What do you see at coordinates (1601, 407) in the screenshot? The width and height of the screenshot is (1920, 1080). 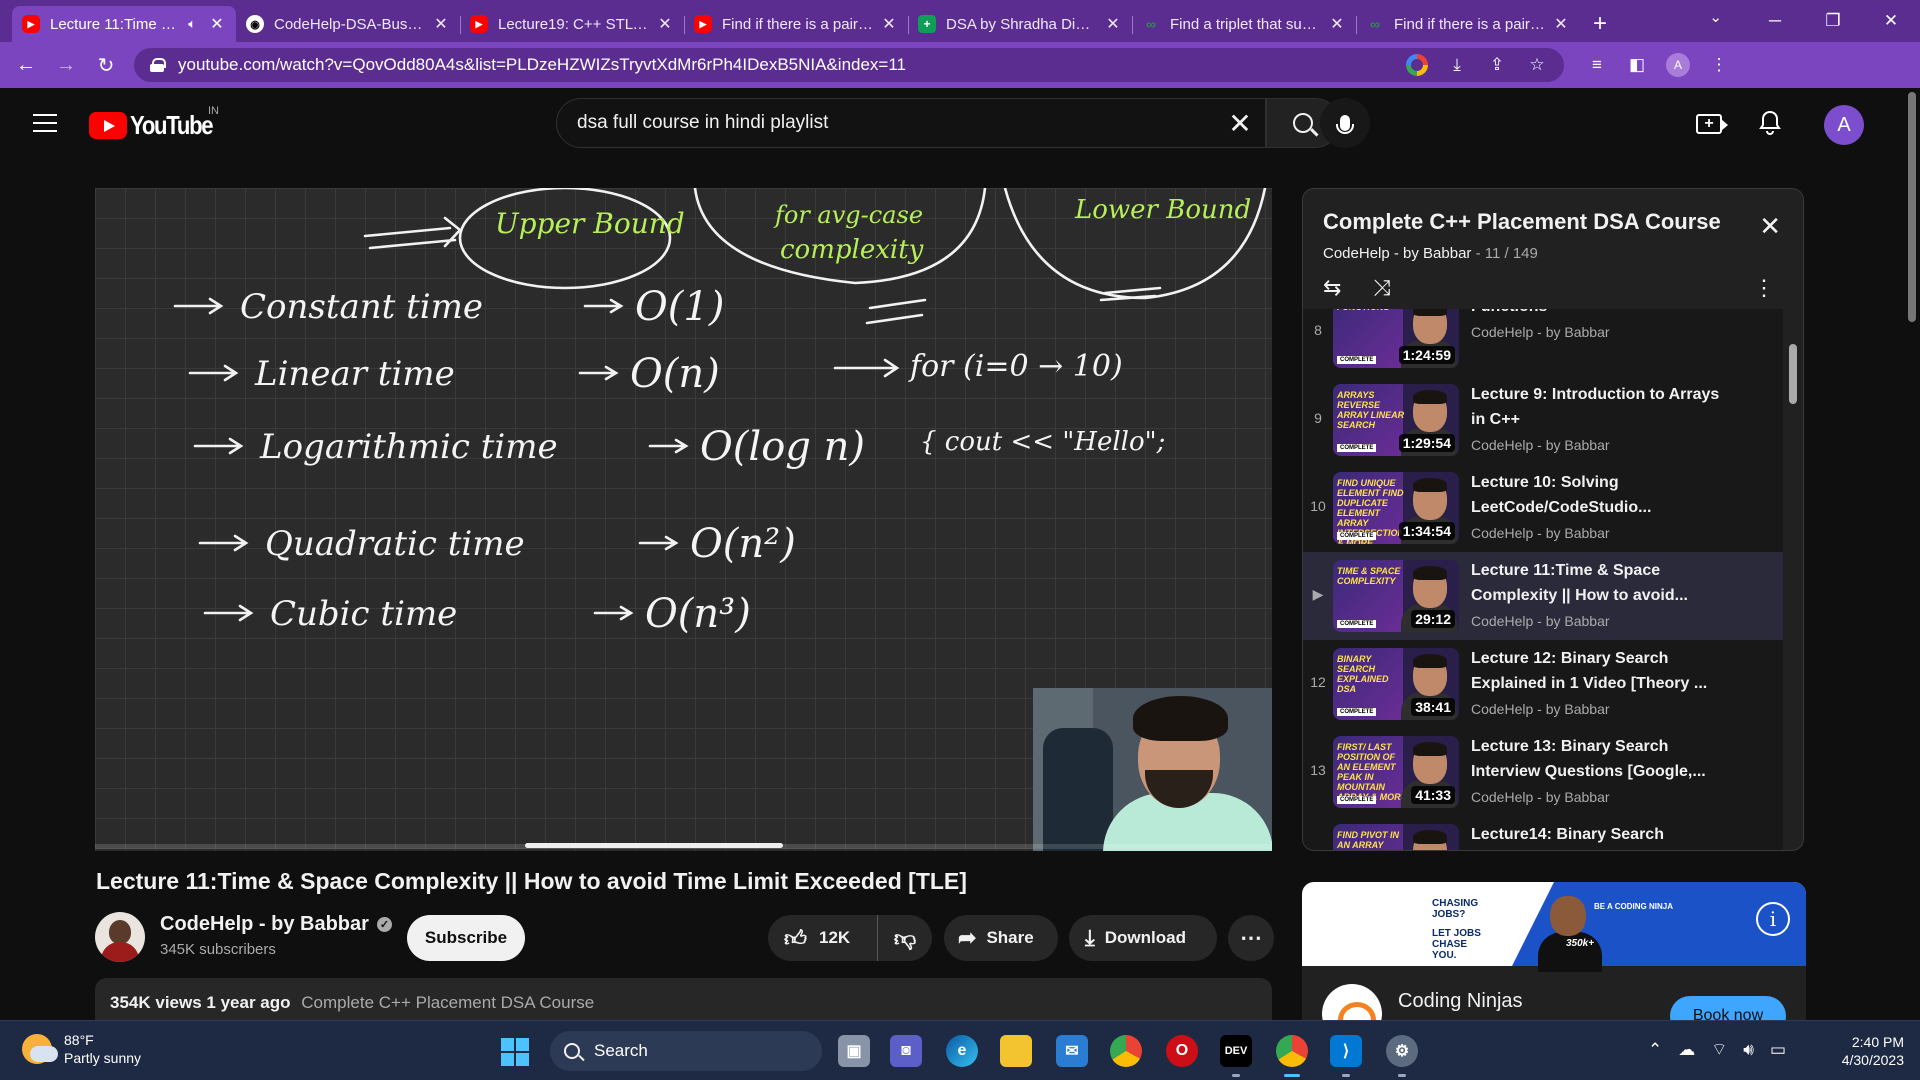 I see `playlist-item-title: Lecture 9: Introduction to Arrays in C++` at bounding box center [1601, 407].